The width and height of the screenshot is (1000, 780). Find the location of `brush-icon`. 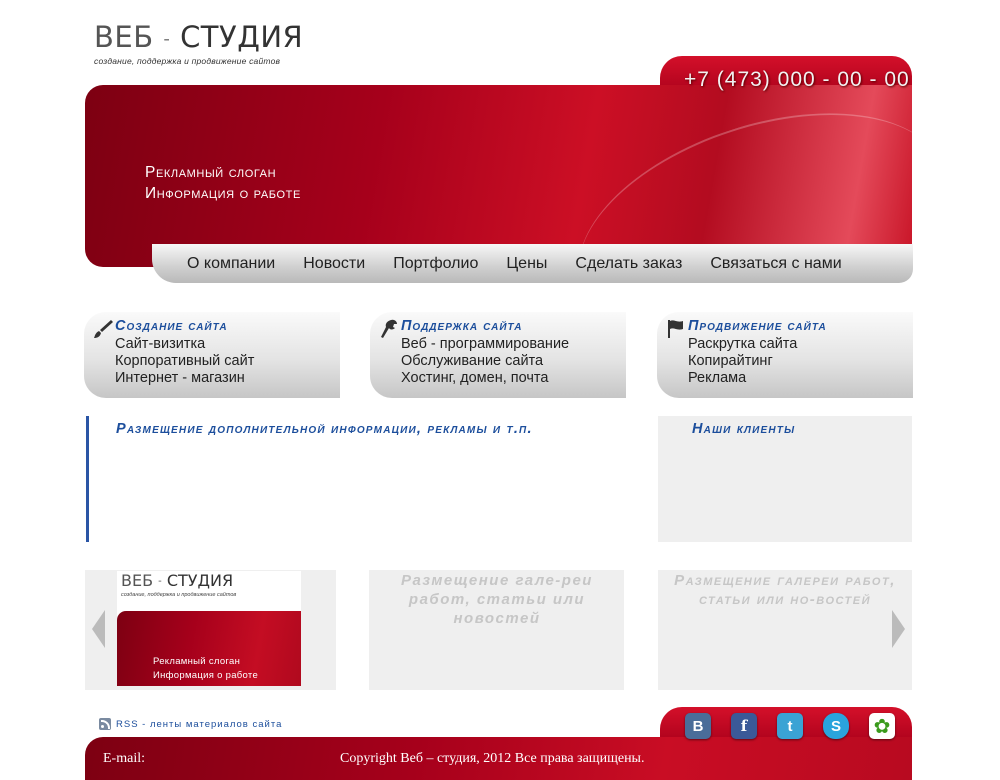

brush-icon is located at coordinates (103, 329).